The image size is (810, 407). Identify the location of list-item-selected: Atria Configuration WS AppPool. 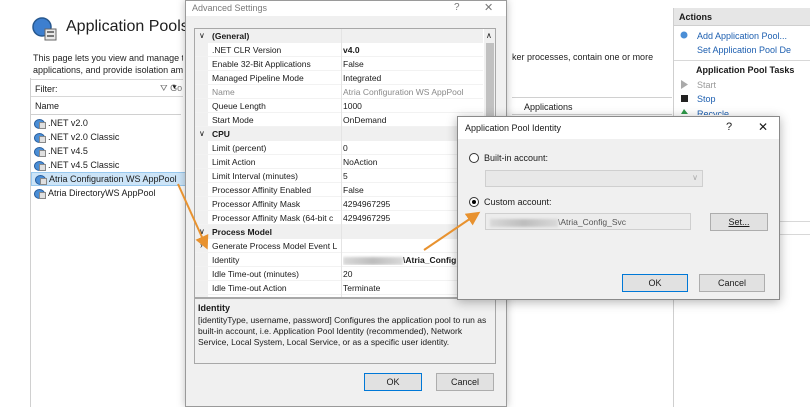
(108, 179).